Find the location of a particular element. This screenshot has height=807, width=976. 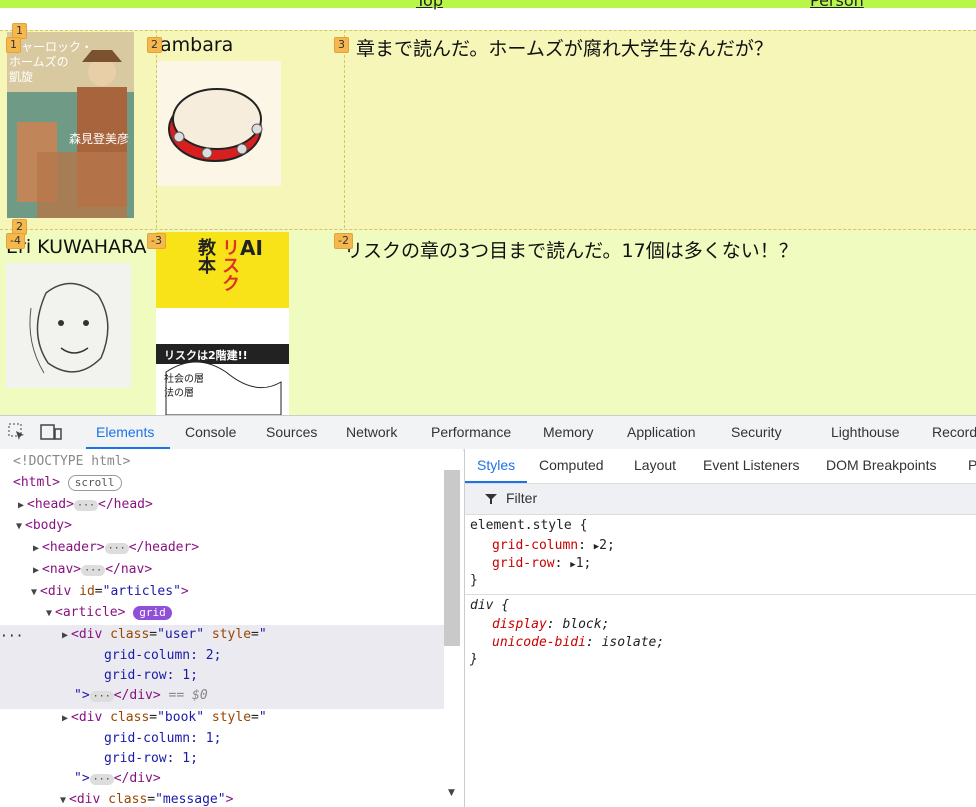

decl-grid-column: grid-column: ▶2; is located at coordinates (553, 545).